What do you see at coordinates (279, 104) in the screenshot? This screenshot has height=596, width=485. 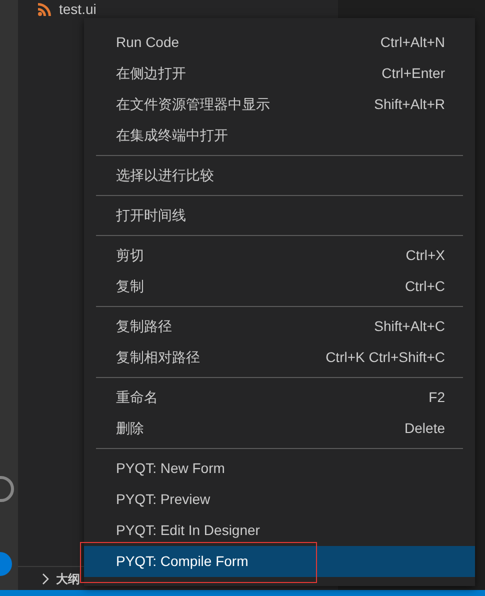 I see `menu-item: 在文件资源管理器中显示 Shift+Alt+R` at bounding box center [279, 104].